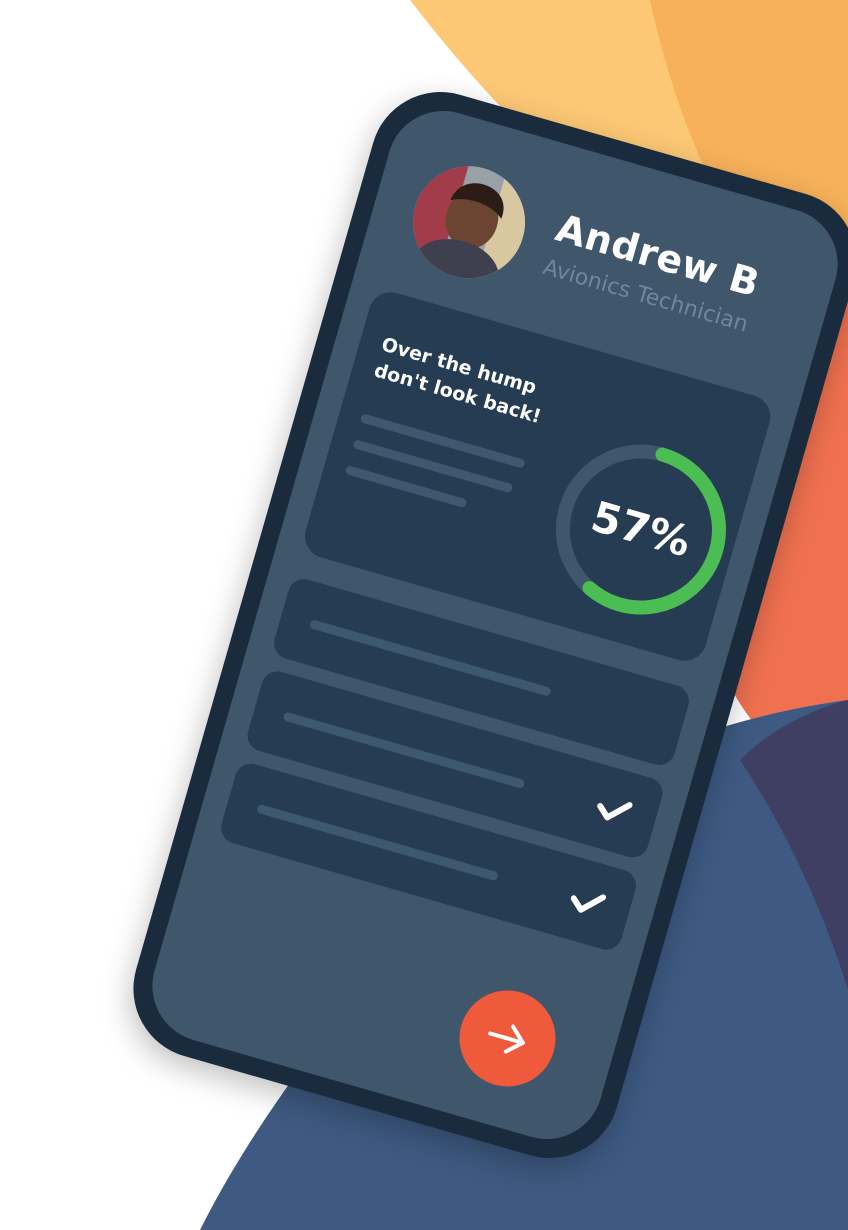  I want to click on avatar, so click(469, 222).